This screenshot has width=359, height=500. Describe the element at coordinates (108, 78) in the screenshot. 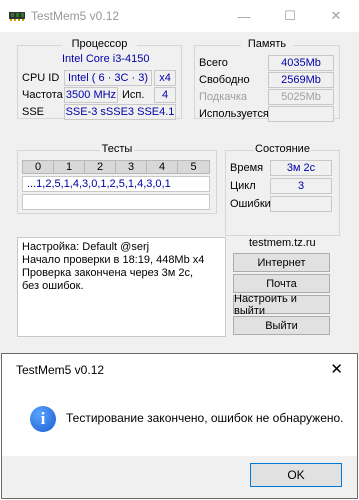

I see `cpuid-field: Intel ( 6 · 3C · 3)` at that location.